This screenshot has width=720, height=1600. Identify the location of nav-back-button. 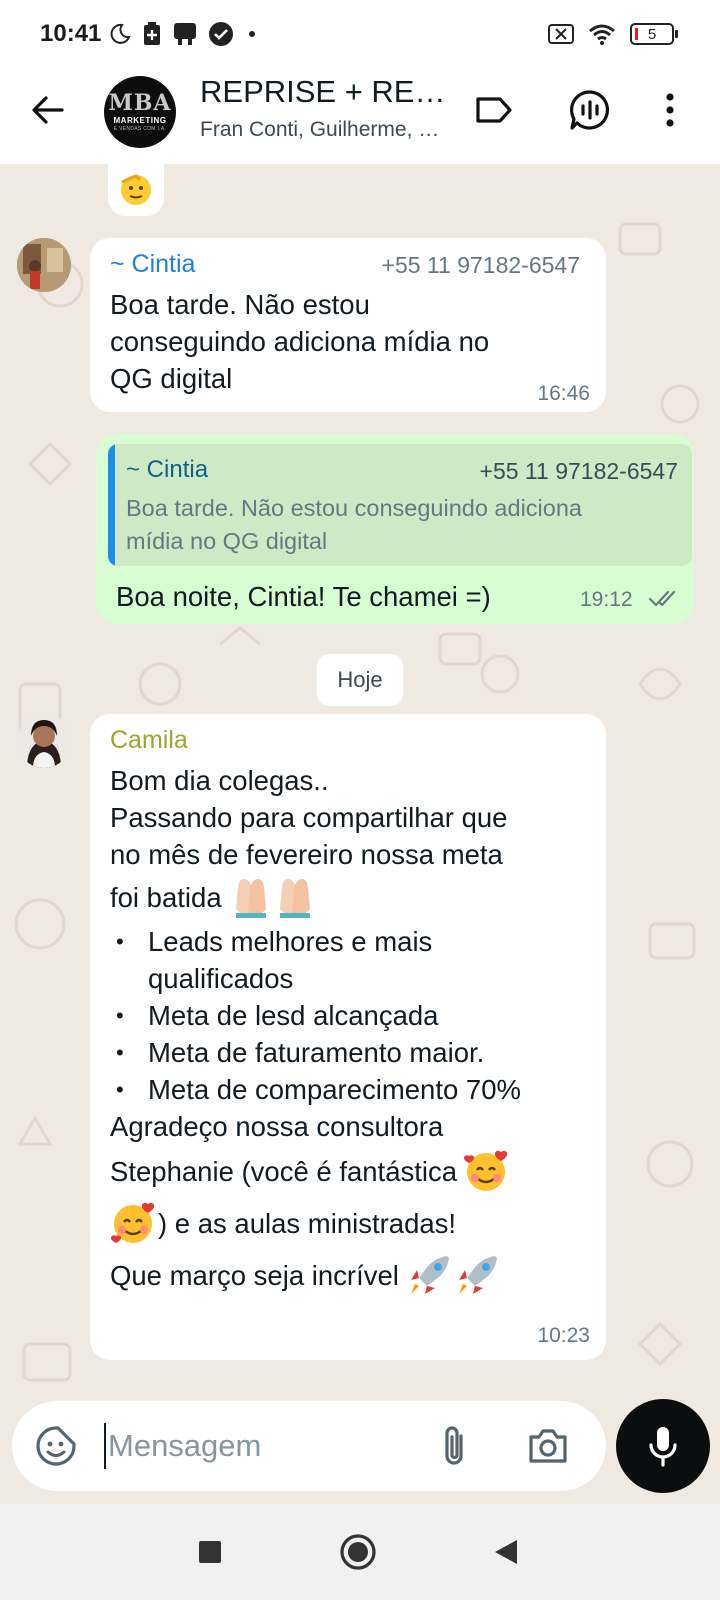
(506, 1552).